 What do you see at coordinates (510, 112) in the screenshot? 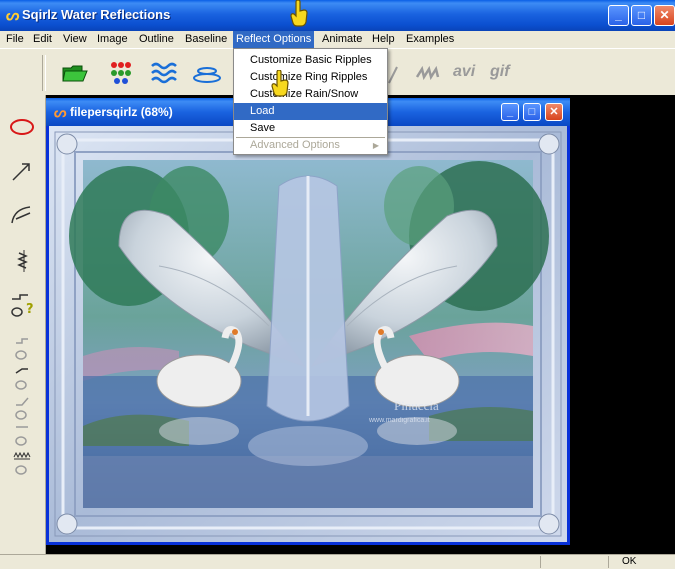
I see `doc-minimize-button: _` at bounding box center [510, 112].